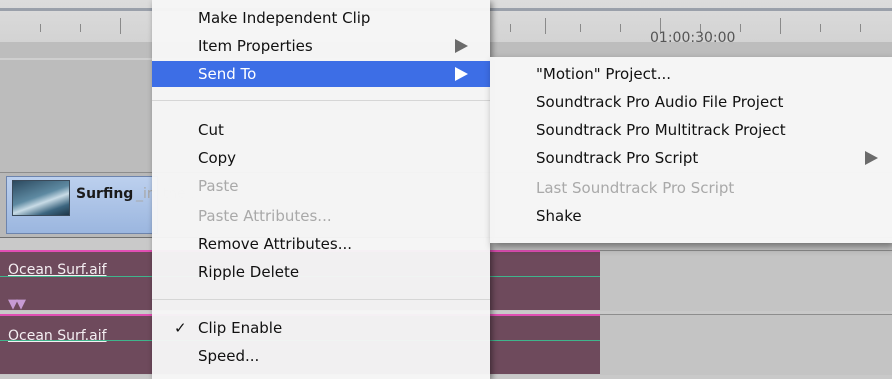 This screenshot has width=892, height=379. Describe the element at coordinates (321, 46) in the screenshot. I see `menu-item-item-properties: Item Properties` at that location.